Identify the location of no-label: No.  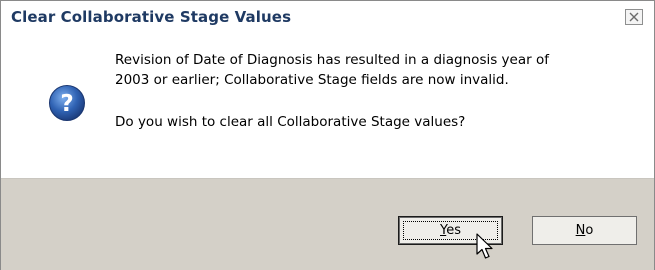
(584, 230).